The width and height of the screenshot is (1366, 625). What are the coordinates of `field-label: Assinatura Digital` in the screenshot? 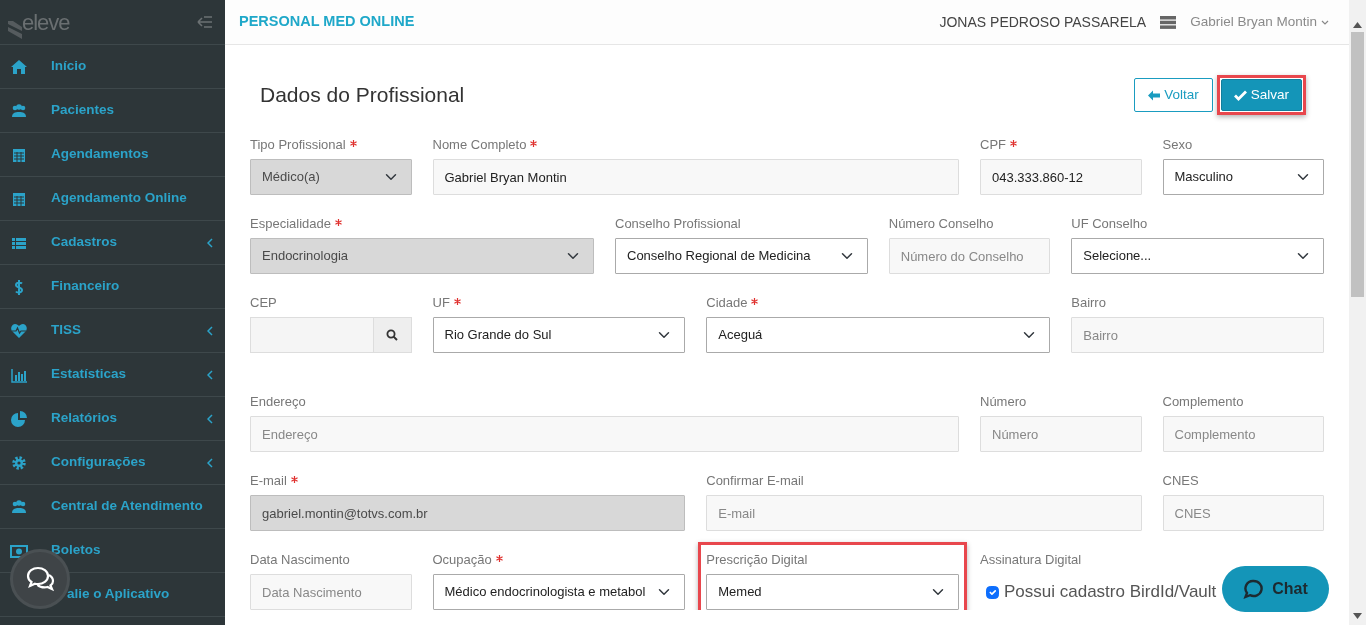 It's located at (1031, 560).